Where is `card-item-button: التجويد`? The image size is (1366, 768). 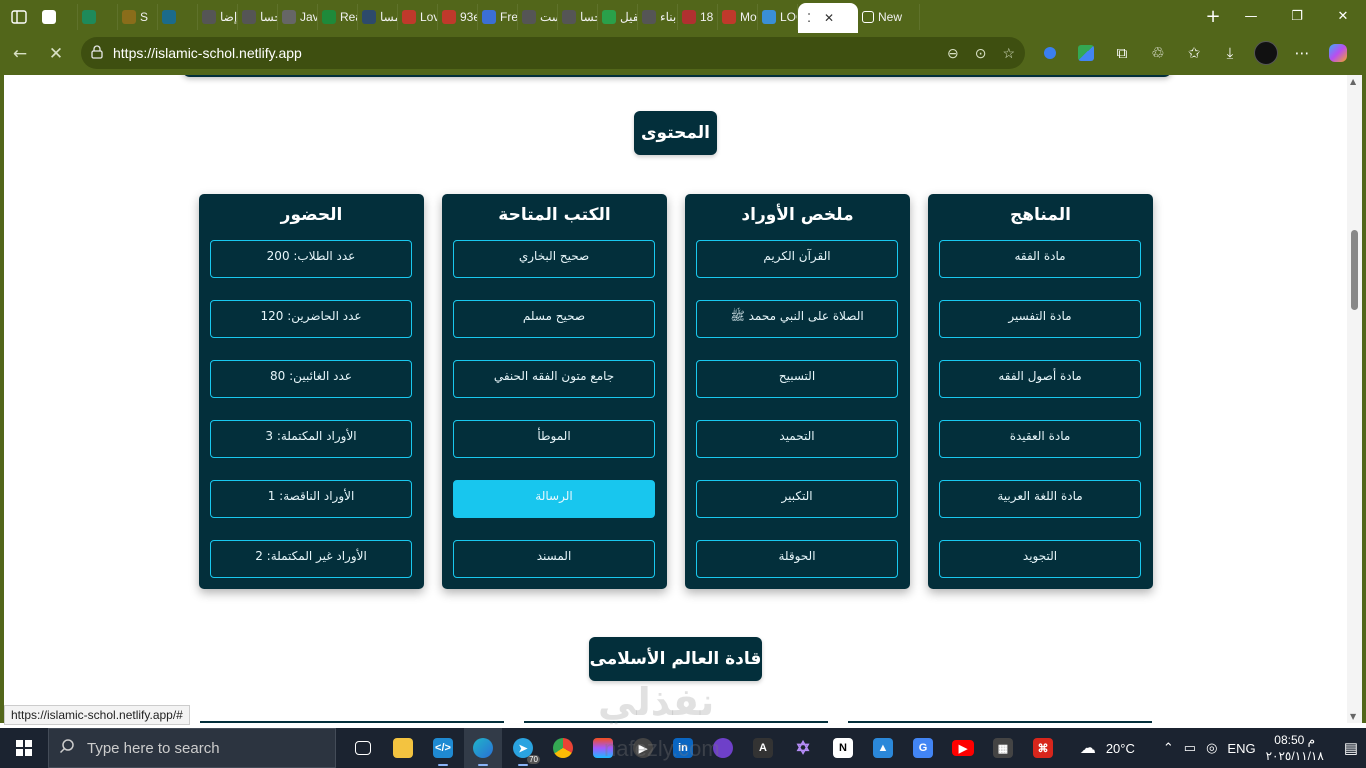
card-item-button: التجويد is located at coordinates (1040, 559).